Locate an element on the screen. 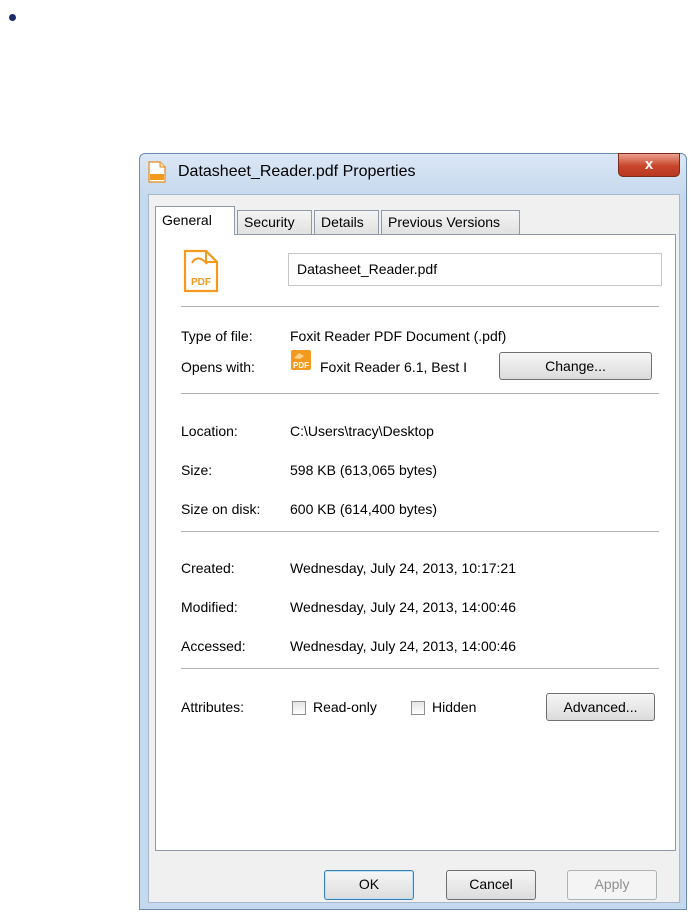 The height and width of the screenshot is (913, 691). tab-details: Details is located at coordinates (346, 222).